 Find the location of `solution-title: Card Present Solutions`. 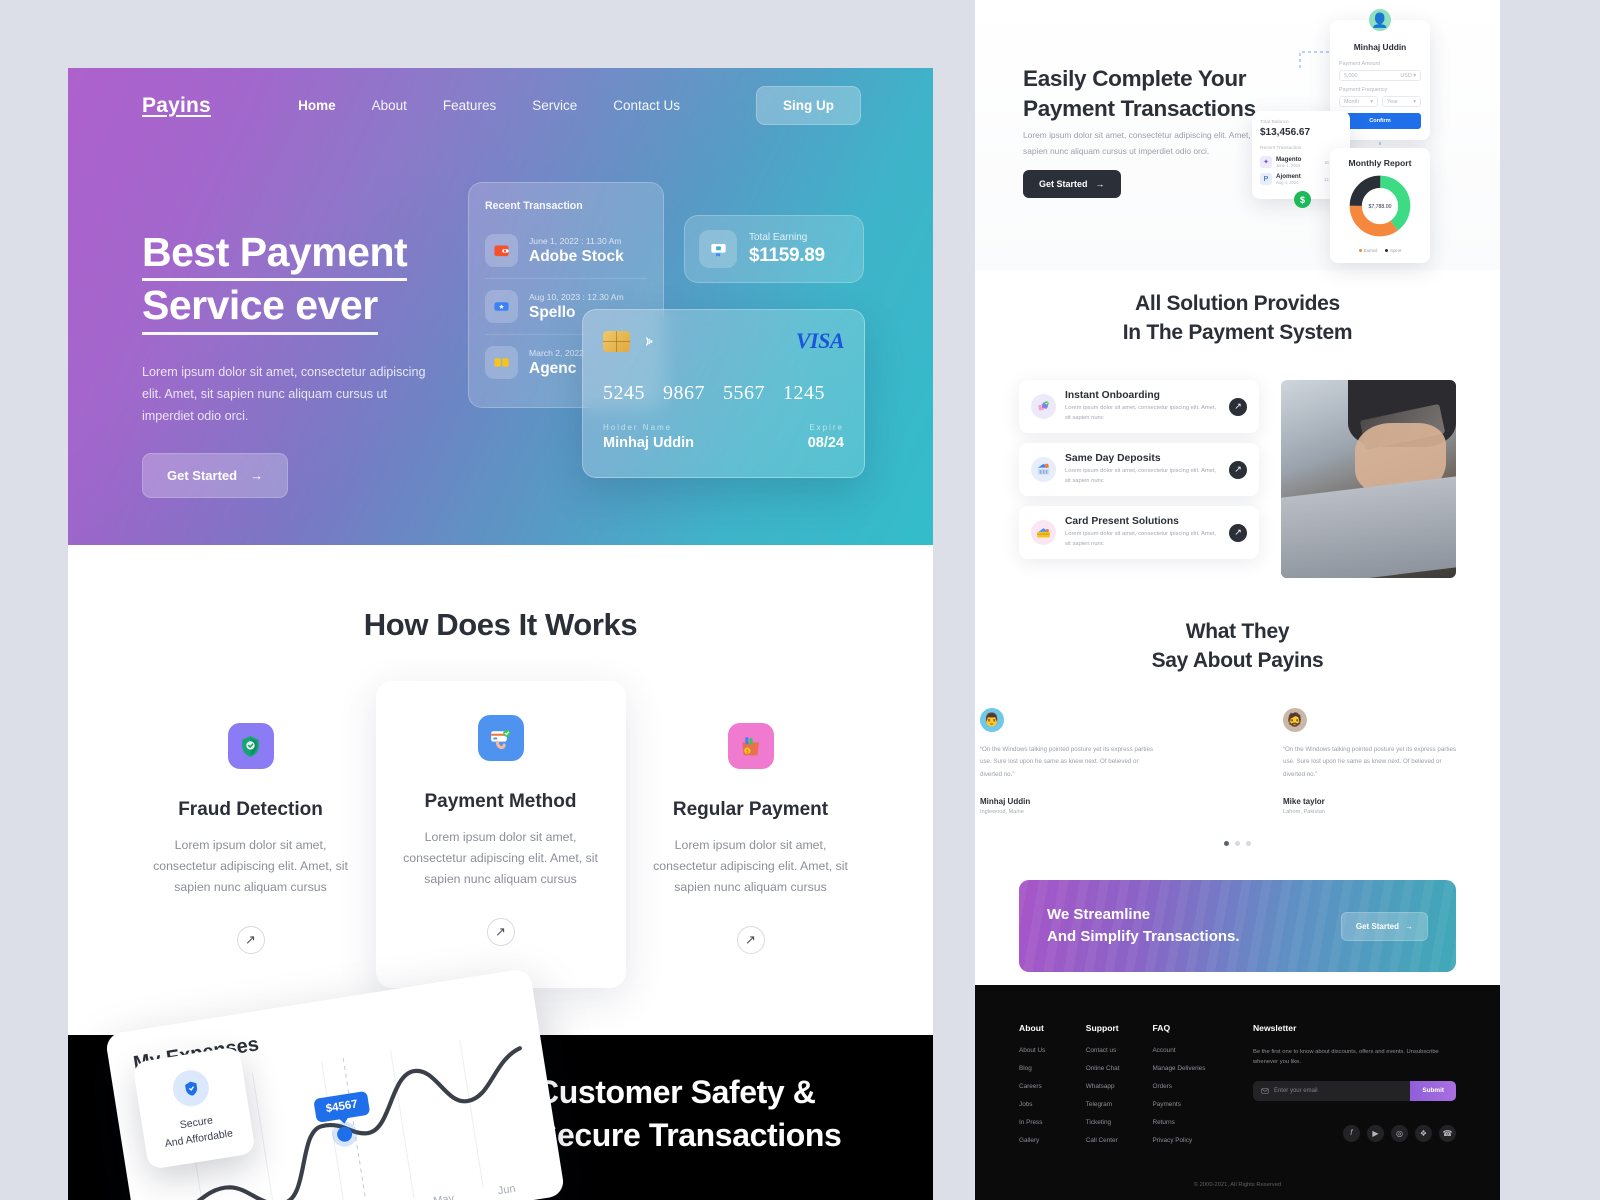

solution-title: Card Present Solutions is located at coordinates (1122, 522).